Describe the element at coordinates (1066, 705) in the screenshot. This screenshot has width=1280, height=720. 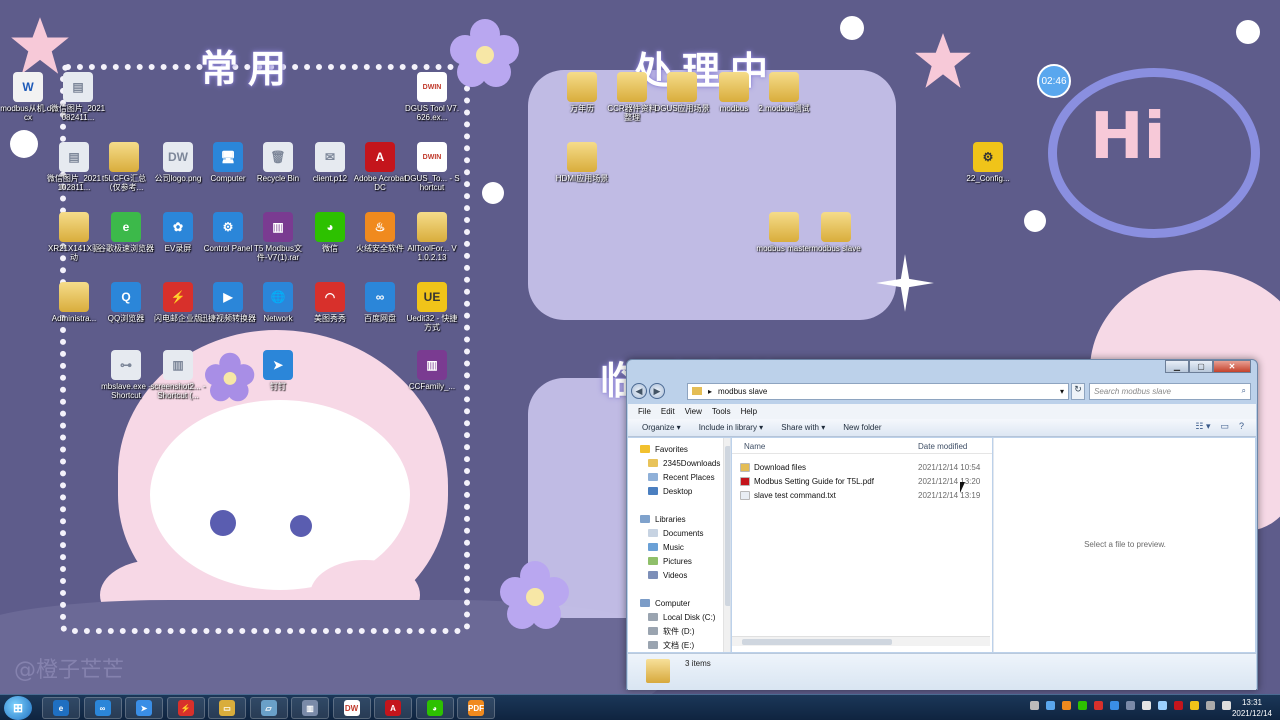
I see `tray-security-icon` at that location.